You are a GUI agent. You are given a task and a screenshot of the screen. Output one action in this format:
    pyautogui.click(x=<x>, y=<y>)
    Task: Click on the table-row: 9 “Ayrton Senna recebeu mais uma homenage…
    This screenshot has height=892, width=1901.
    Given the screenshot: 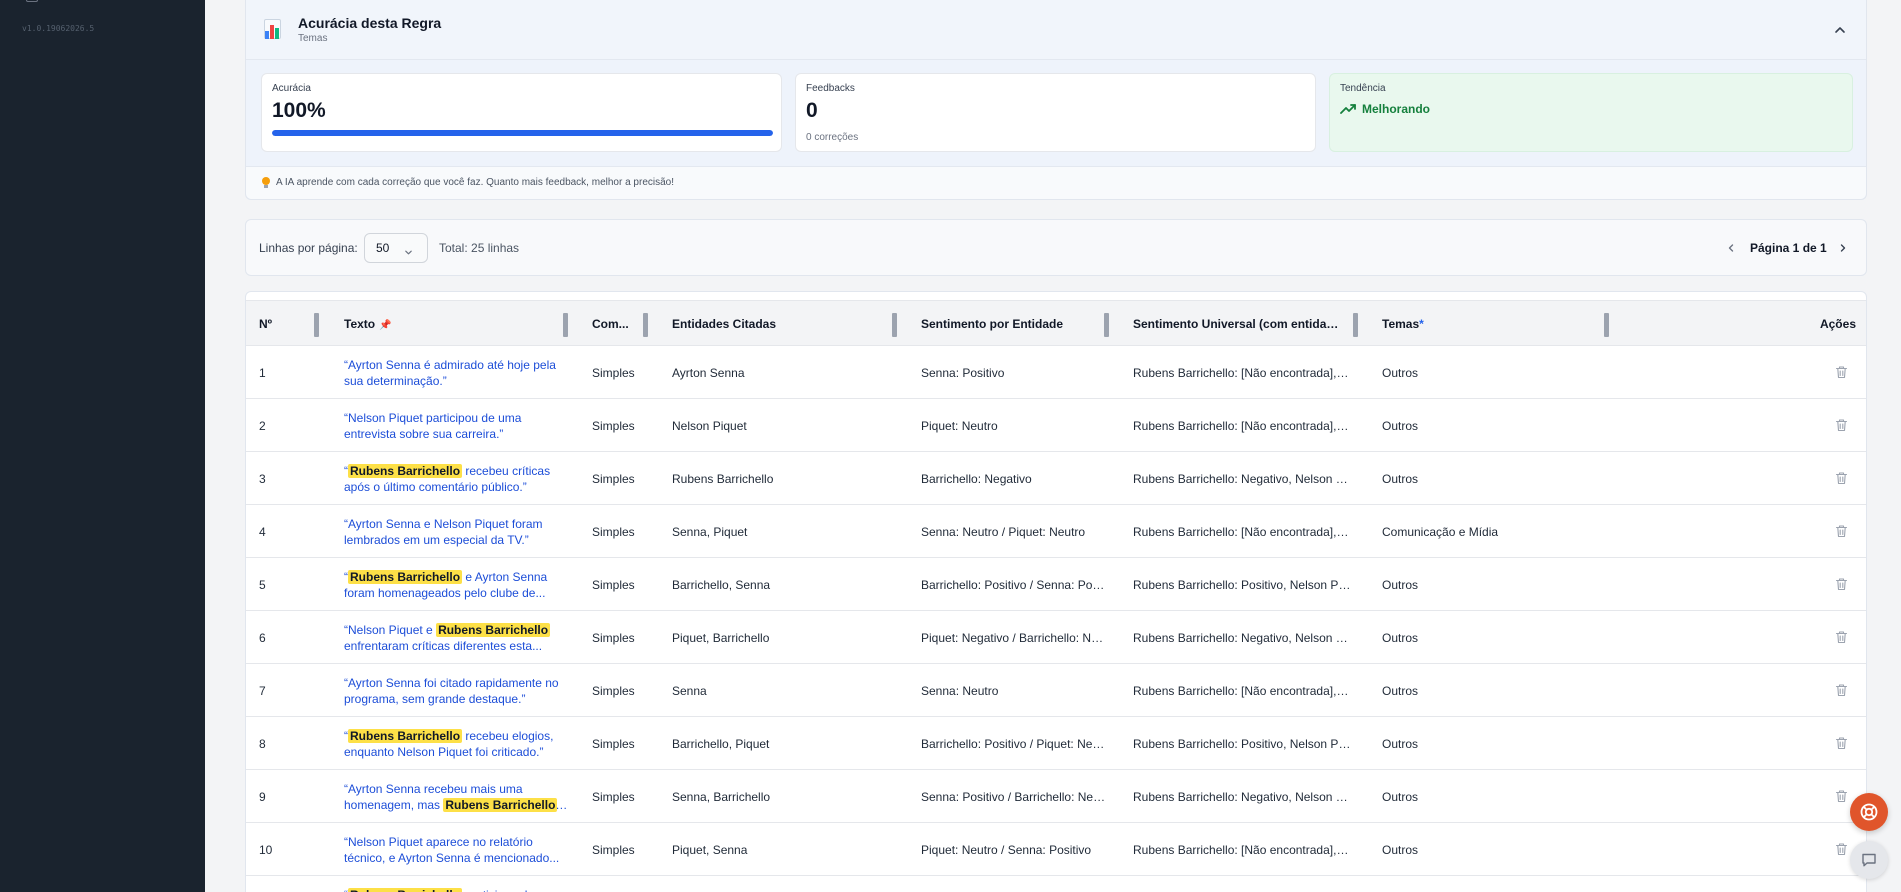 What is the action you would take?
    pyautogui.click(x=1056, y=797)
    